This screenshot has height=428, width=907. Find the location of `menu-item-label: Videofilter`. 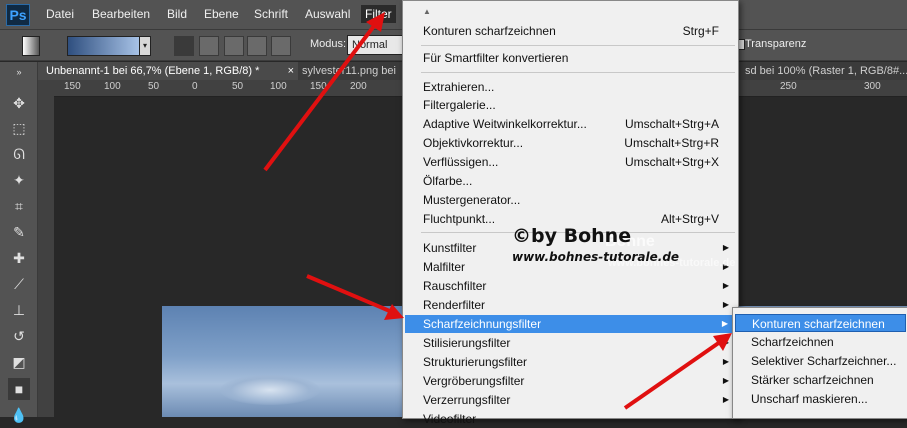

menu-item-label: Videofilter is located at coordinates (450, 419).